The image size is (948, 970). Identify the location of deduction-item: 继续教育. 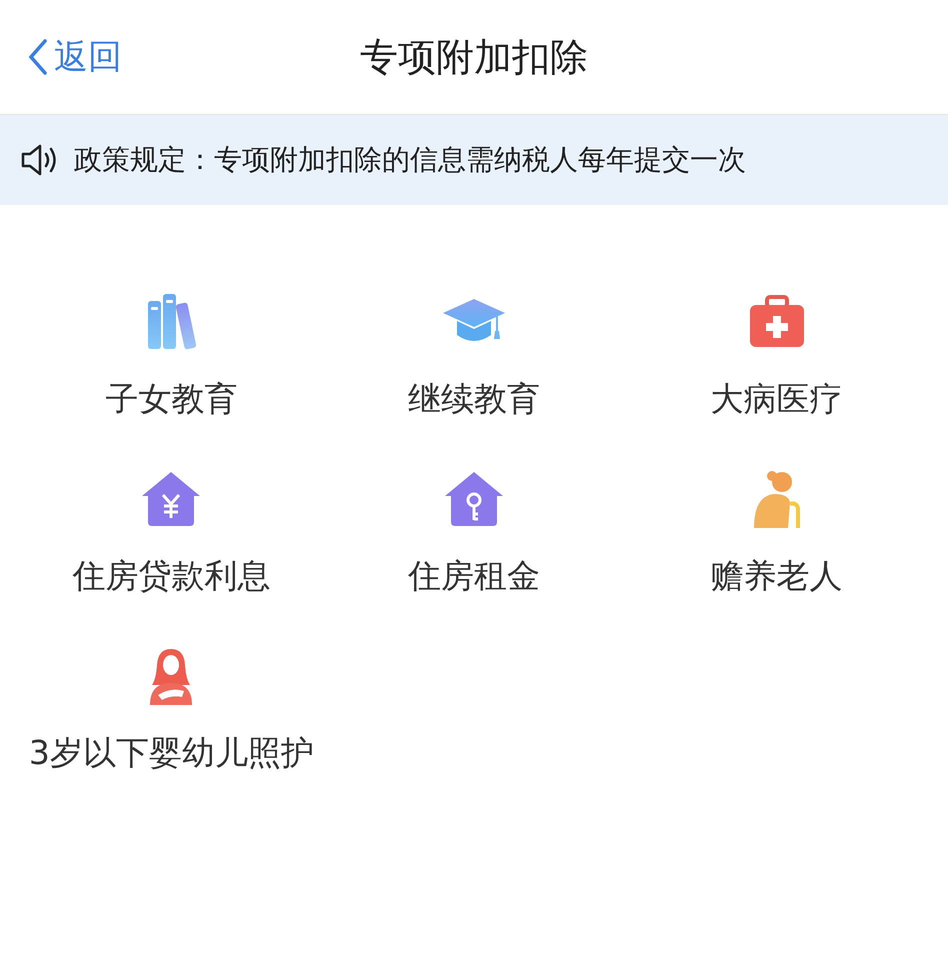
(474, 357).